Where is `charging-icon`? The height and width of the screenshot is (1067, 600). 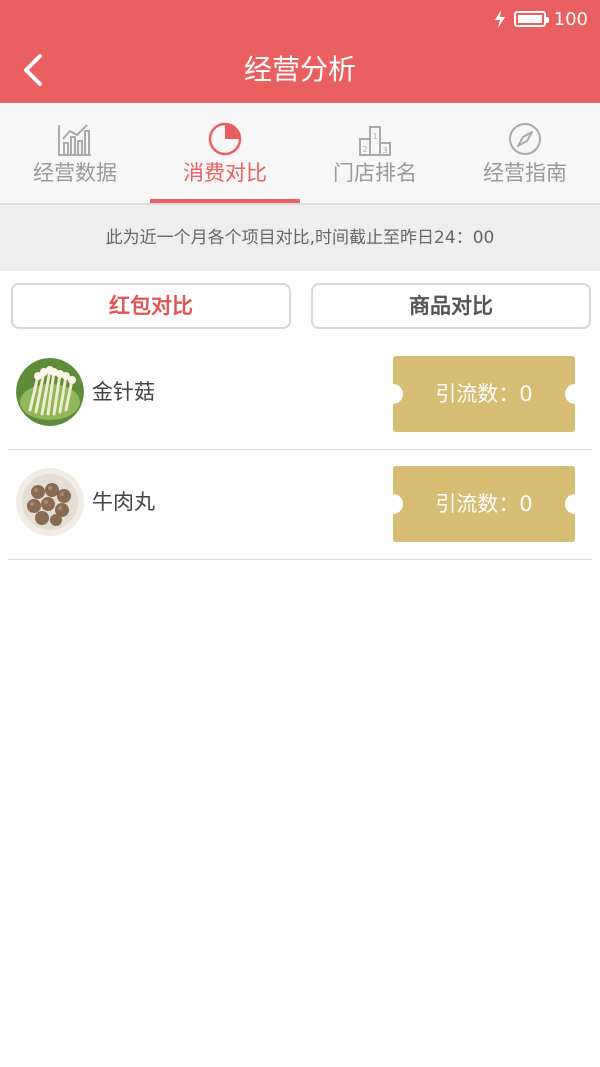
charging-icon is located at coordinates (499, 19).